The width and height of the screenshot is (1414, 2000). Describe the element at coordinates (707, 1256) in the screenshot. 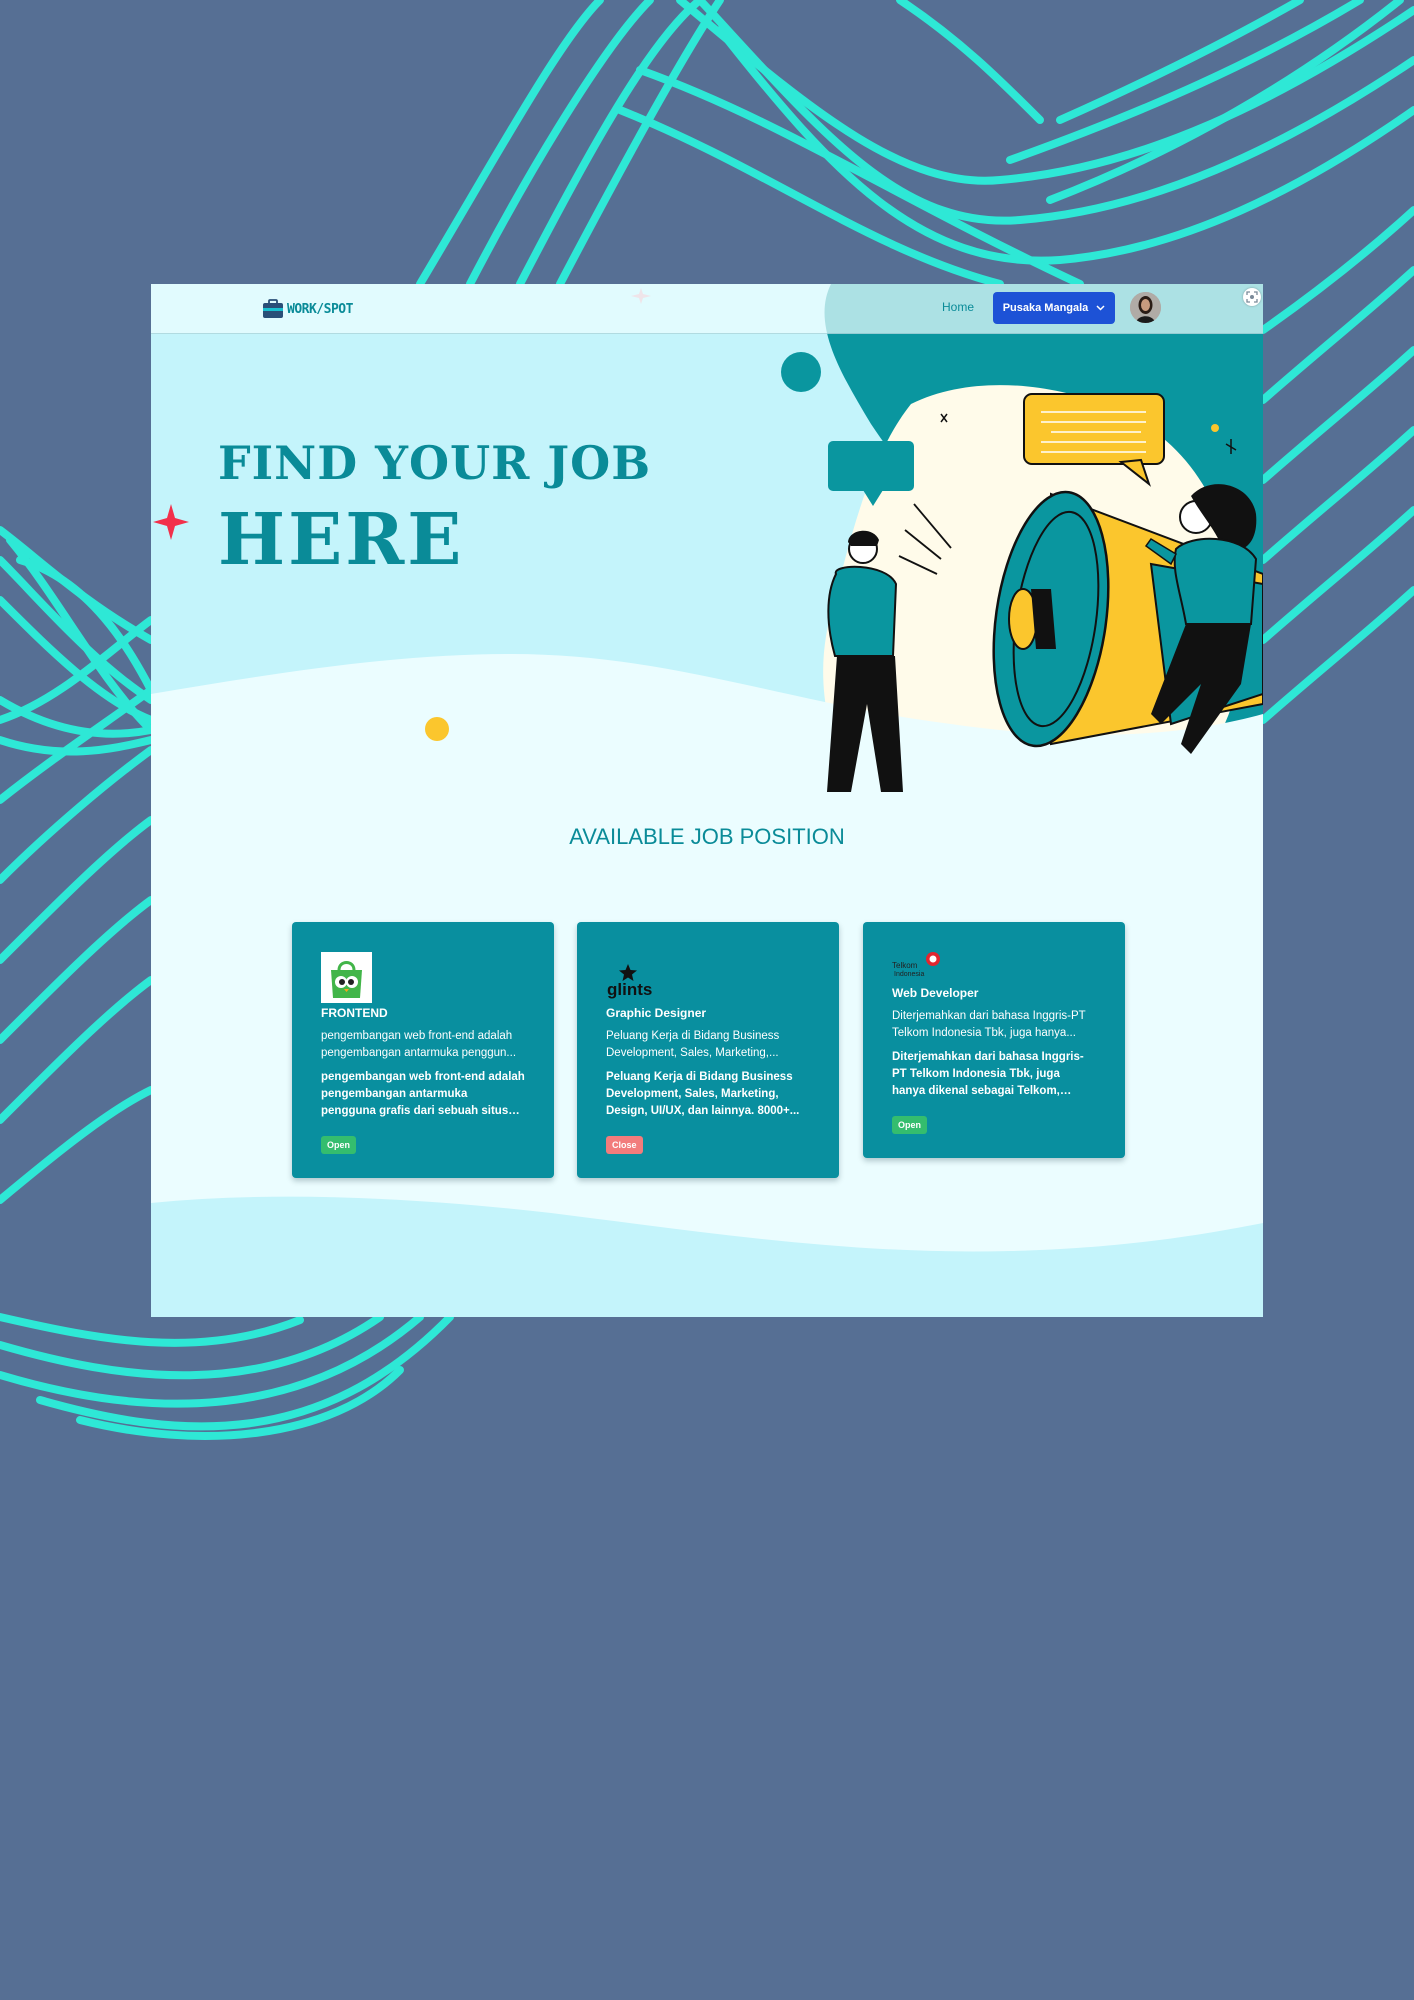

I see `footer-wave` at that location.